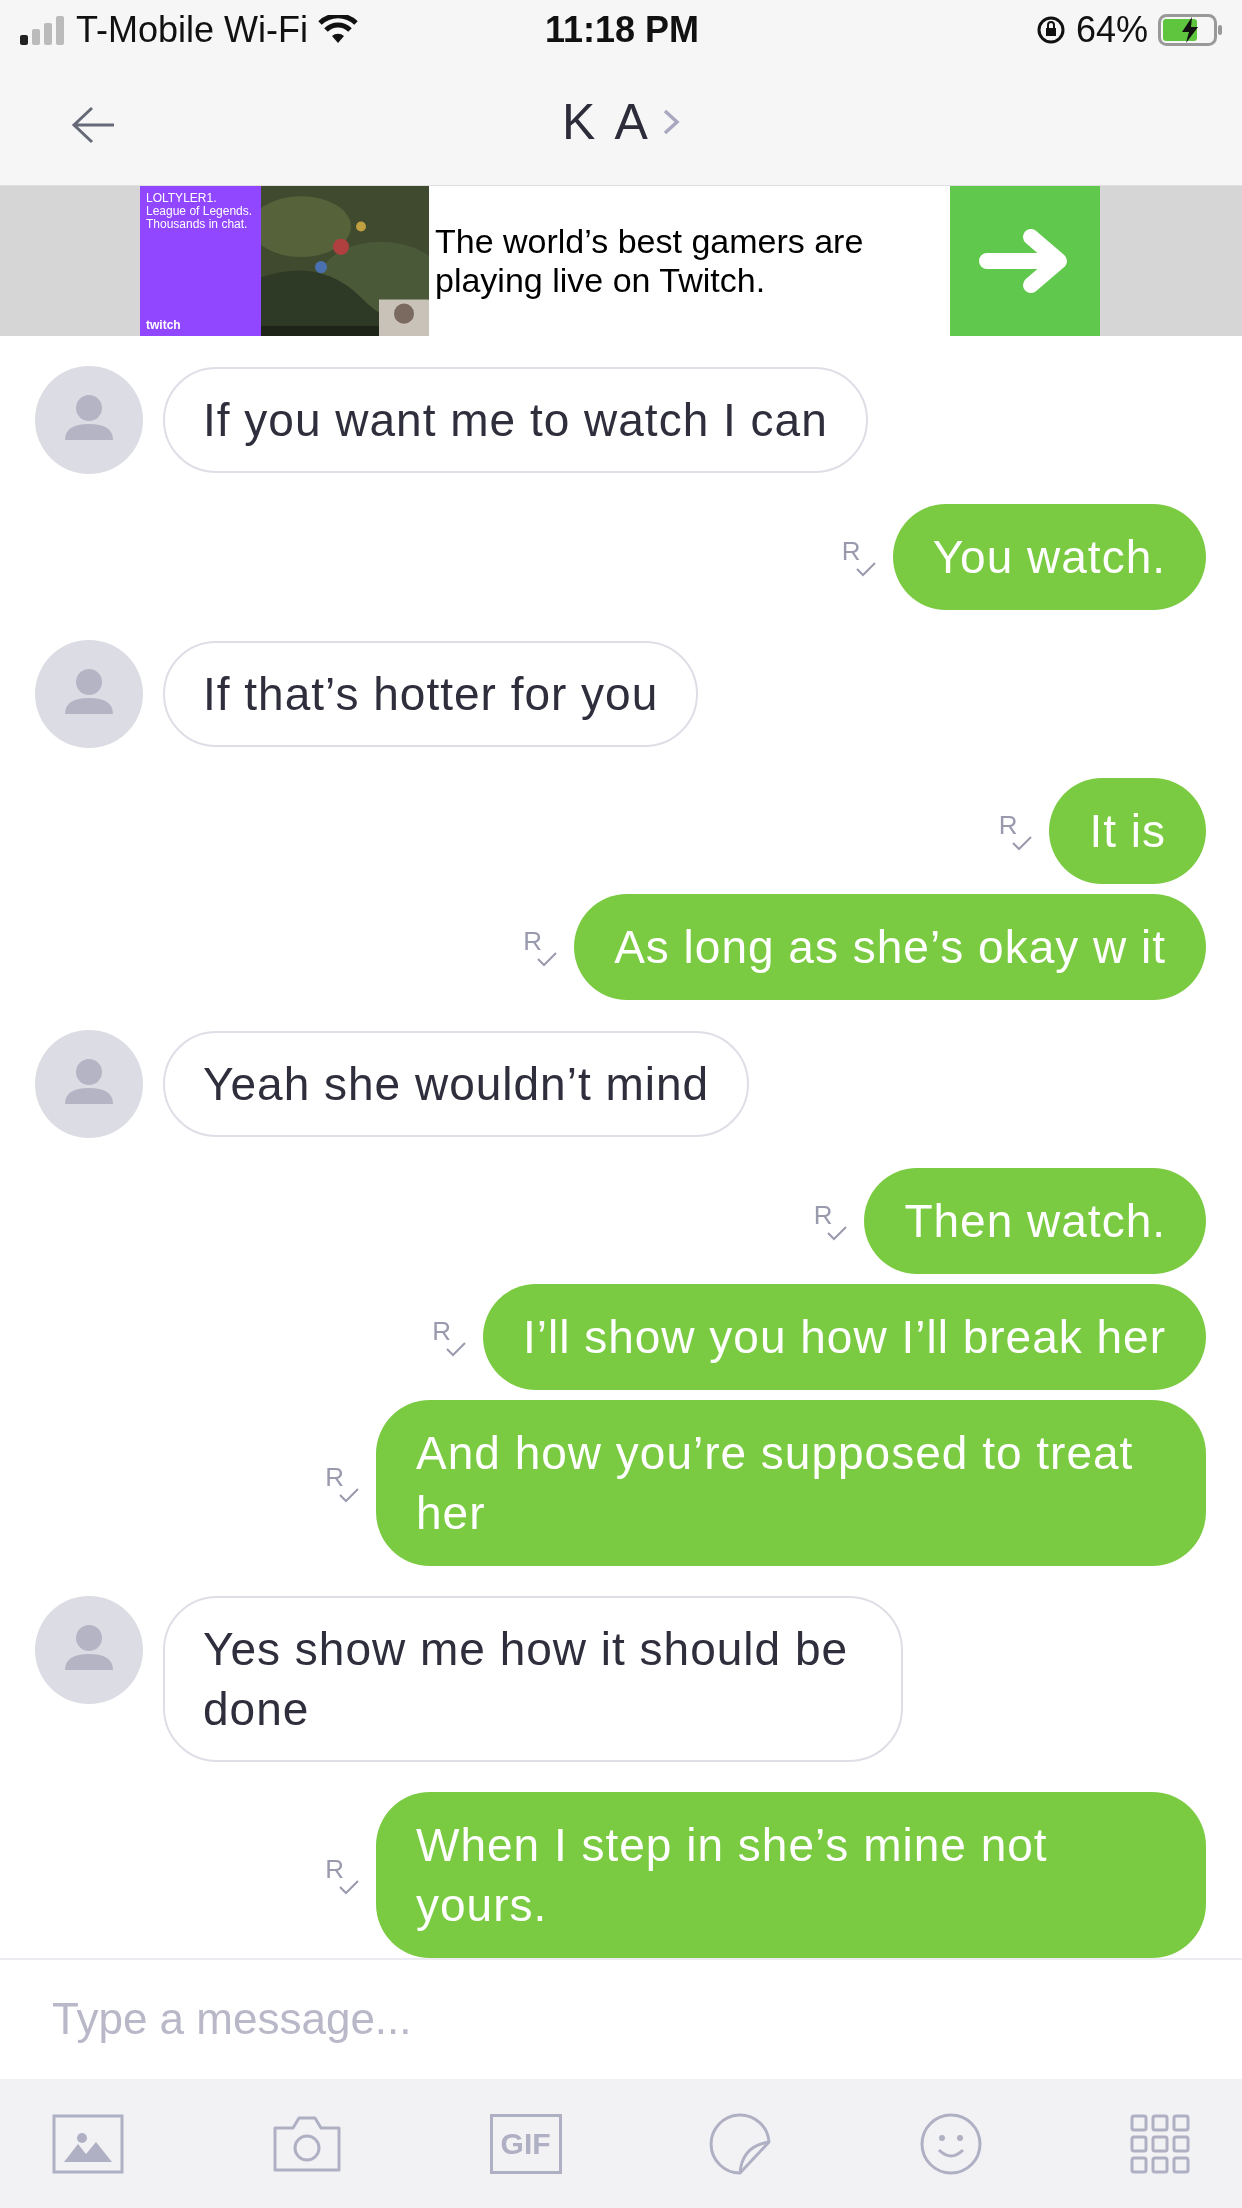 This screenshot has height=2208, width=1242. What do you see at coordinates (88, 2143) in the screenshot?
I see `image-icon` at bounding box center [88, 2143].